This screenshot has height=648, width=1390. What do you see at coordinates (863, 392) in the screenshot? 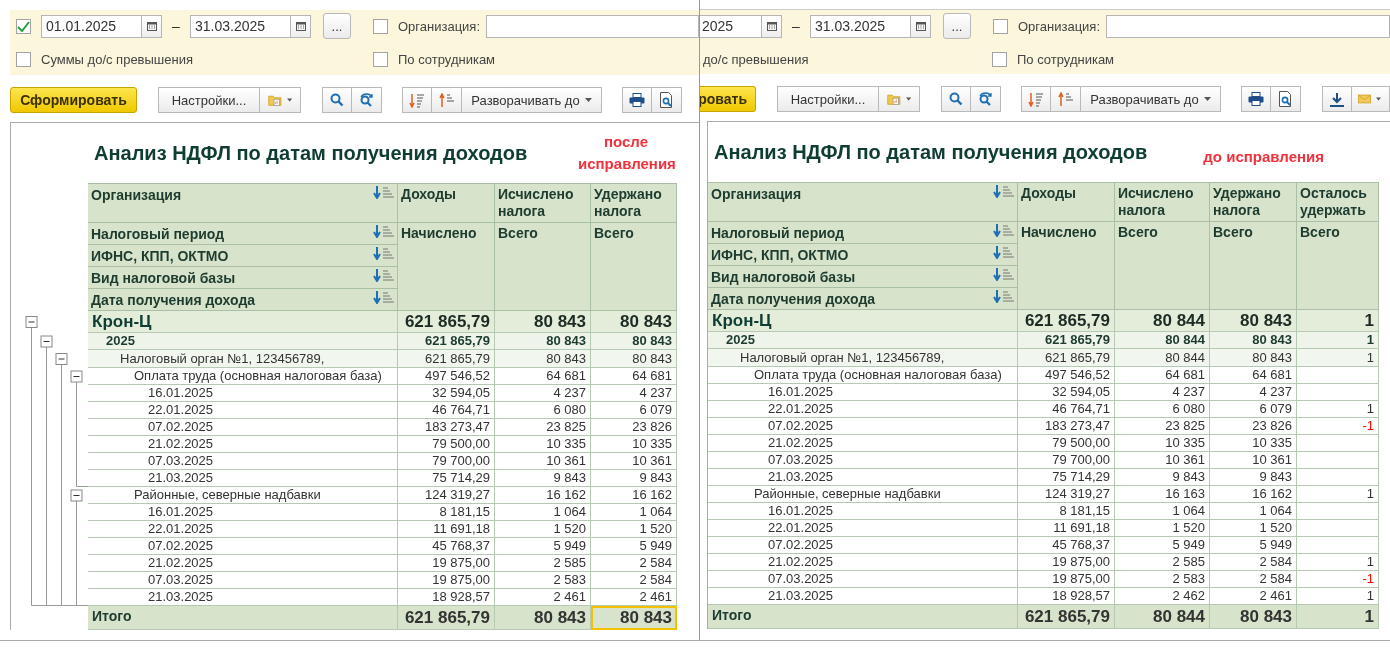
I see `row-label: 16.01.2025` at bounding box center [863, 392].